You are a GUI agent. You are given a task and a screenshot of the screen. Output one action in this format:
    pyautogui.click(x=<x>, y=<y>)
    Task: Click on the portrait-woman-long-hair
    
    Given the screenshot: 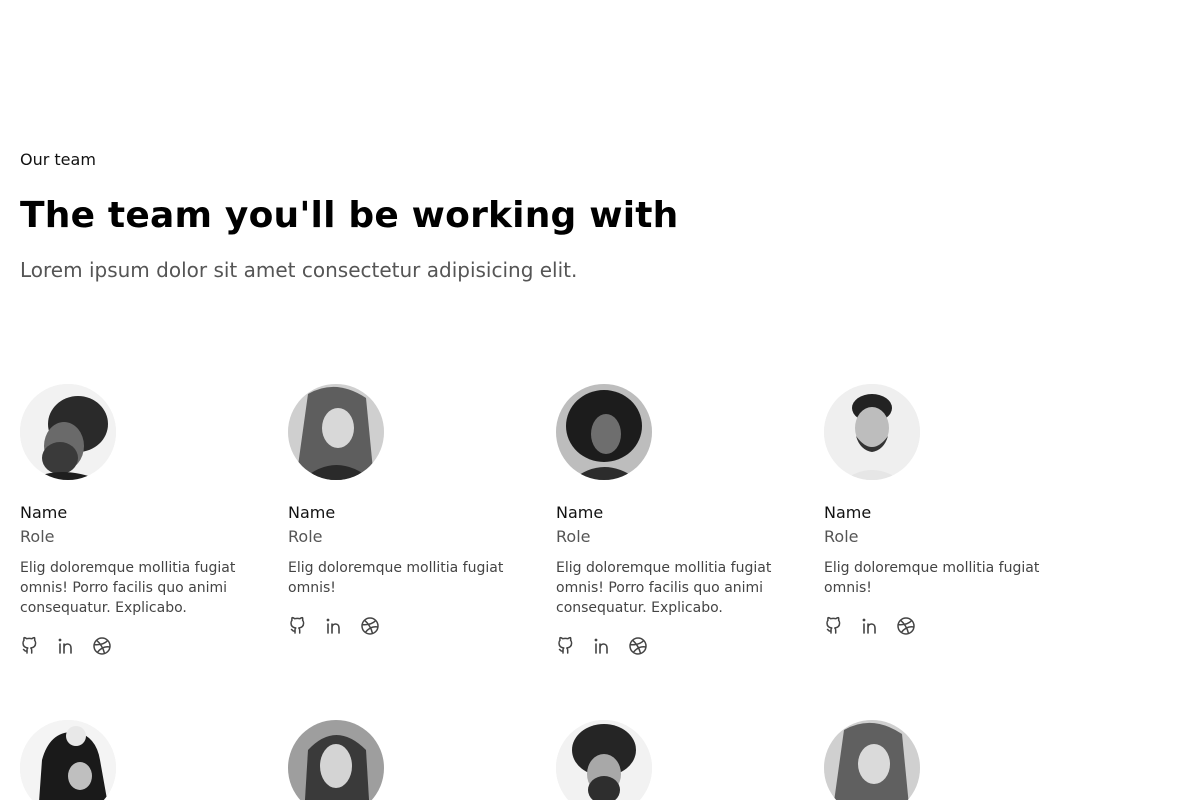 What is the action you would take?
    pyautogui.click(x=336, y=760)
    